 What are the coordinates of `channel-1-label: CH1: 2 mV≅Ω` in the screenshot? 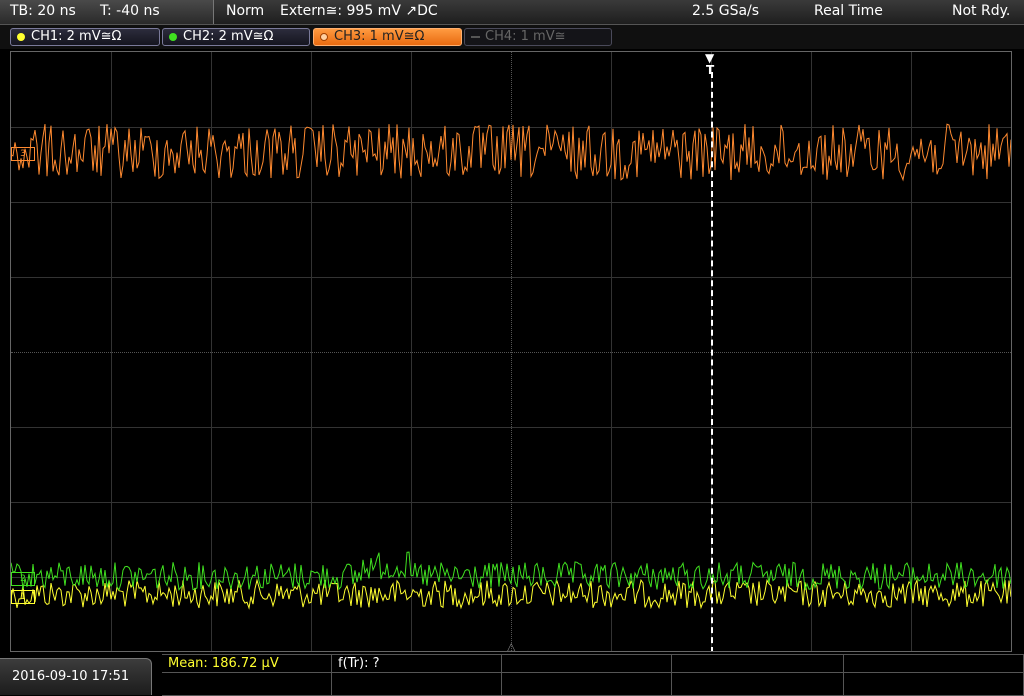 It's located at (76, 36).